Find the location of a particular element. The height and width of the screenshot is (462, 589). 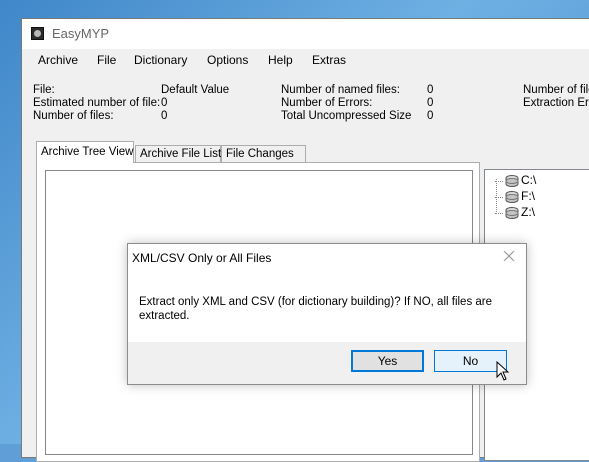

title-bar: EasyMYP is located at coordinates (305, 34).